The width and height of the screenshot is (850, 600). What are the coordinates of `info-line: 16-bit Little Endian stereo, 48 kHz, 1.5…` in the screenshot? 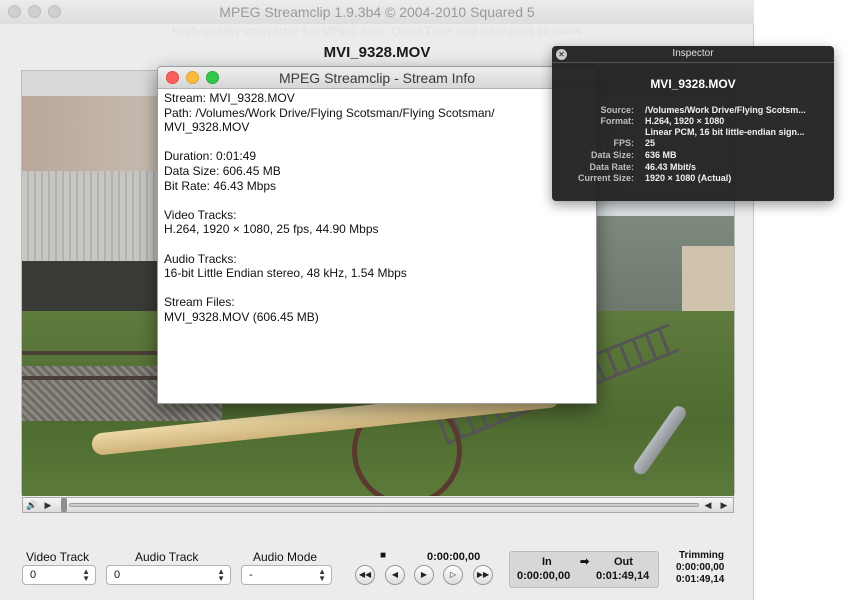 It's located at (285, 273).